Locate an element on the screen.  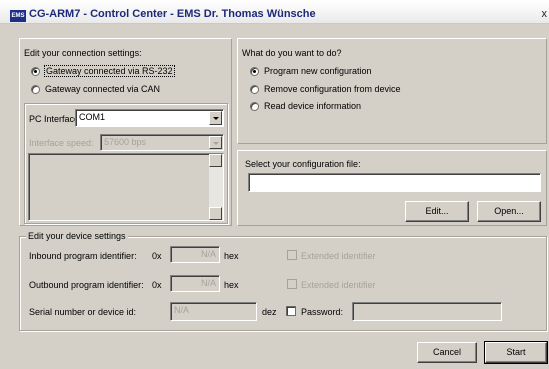
radio-rs232-indicator is located at coordinates (35, 71).